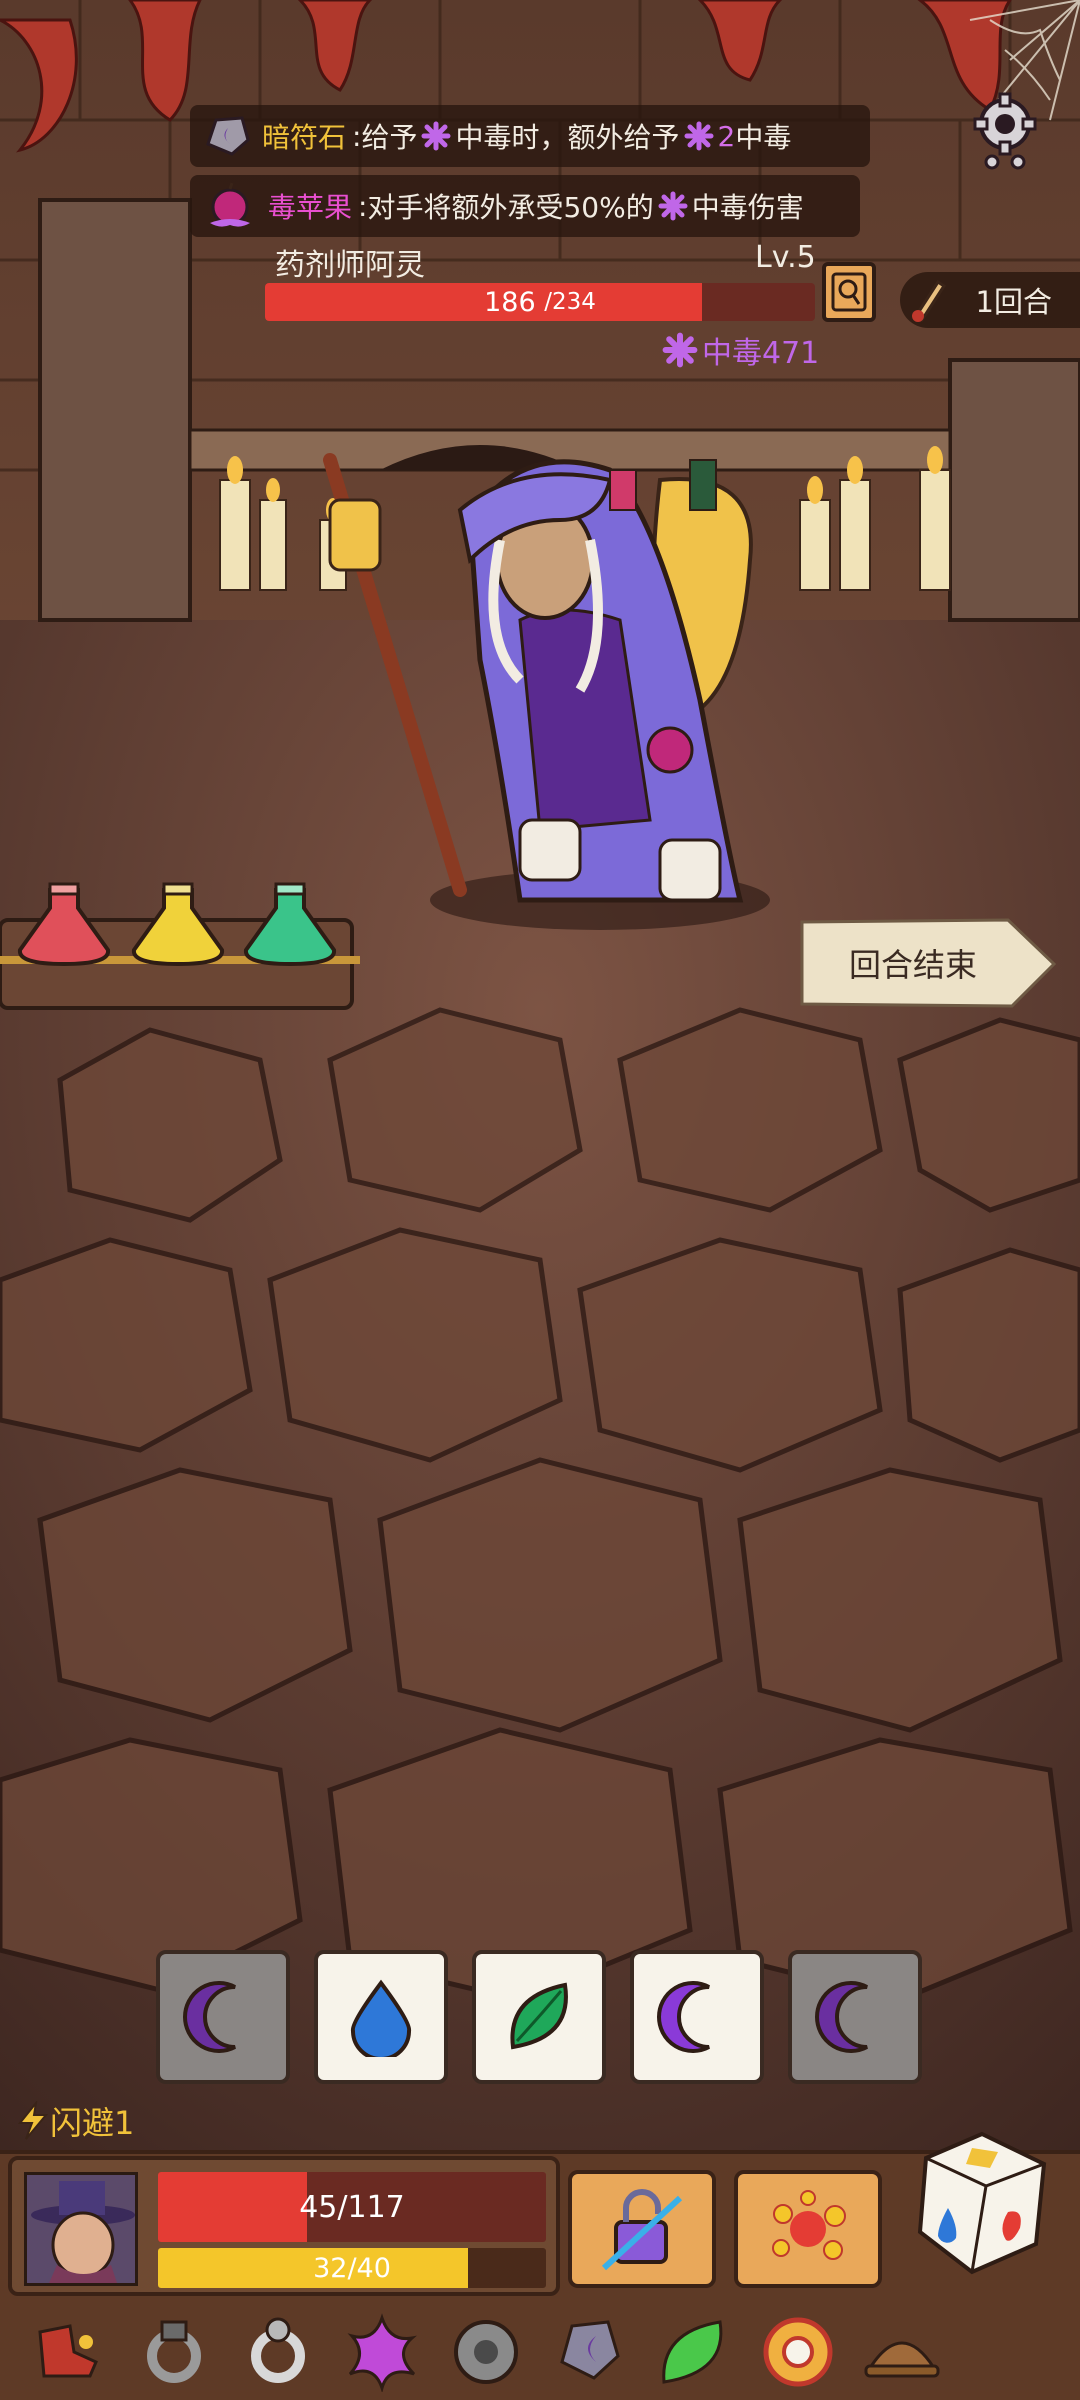 The width and height of the screenshot is (1080, 2400). I want to click on skill-explosion-button, so click(808, 2229).